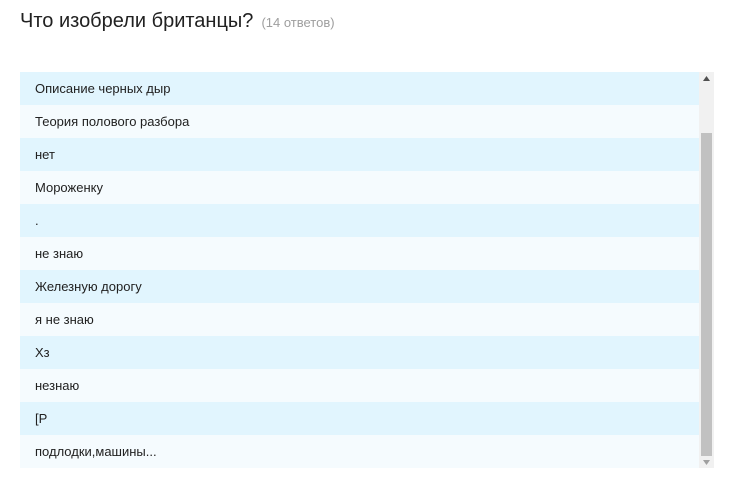 The height and width of the screenshot is (493, 741). I want to click on response-item: нет, so click(359, 154).